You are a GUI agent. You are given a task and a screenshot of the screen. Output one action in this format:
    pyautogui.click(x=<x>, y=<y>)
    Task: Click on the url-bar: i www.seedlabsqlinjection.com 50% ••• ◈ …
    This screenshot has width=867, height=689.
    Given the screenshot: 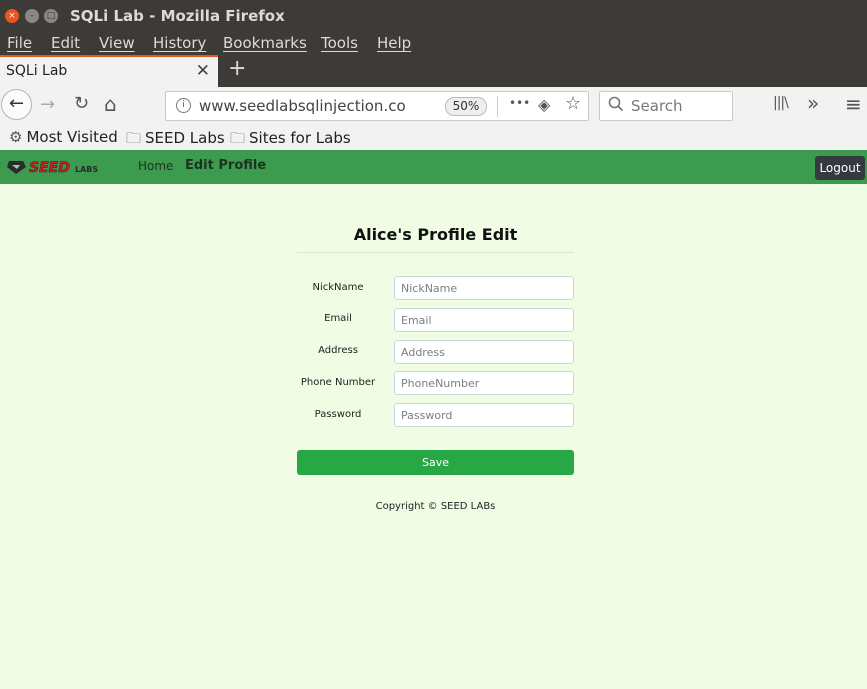 What is the action you would take?
    pyautogui.click(x=377, y=106)
    